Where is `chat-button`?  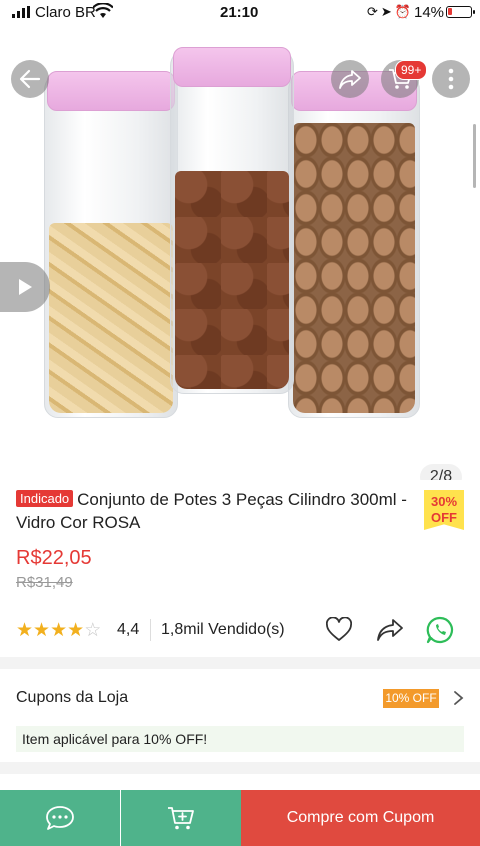
chat-button is located at coordinates (60, 818).